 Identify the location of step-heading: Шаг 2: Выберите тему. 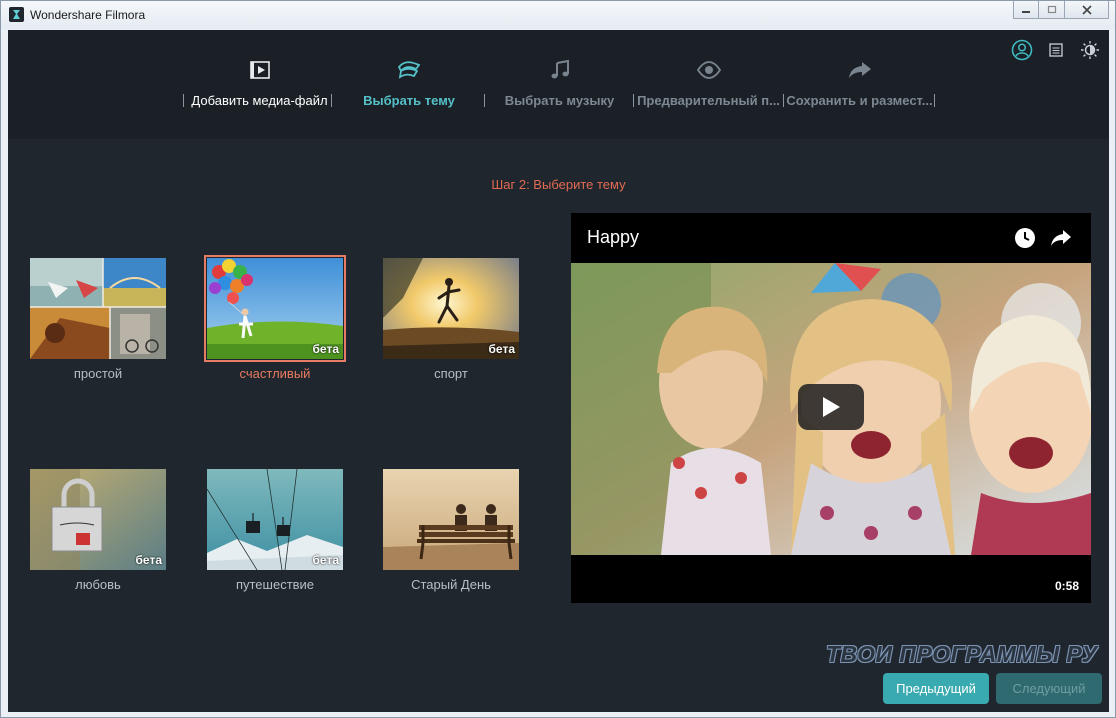
(558, 184).